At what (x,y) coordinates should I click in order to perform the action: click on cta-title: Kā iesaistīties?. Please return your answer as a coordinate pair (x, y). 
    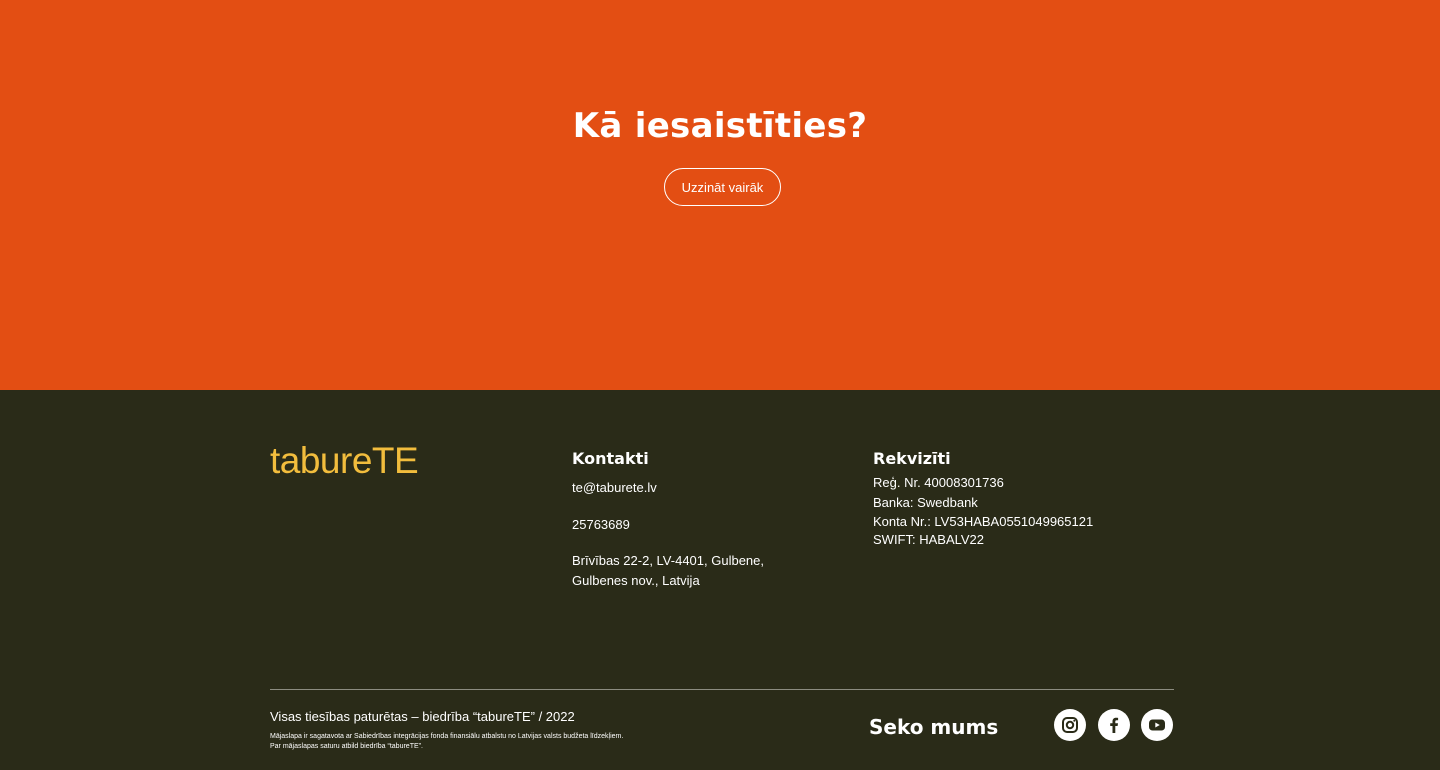
    Looking at the image, I should click on (720, 126).